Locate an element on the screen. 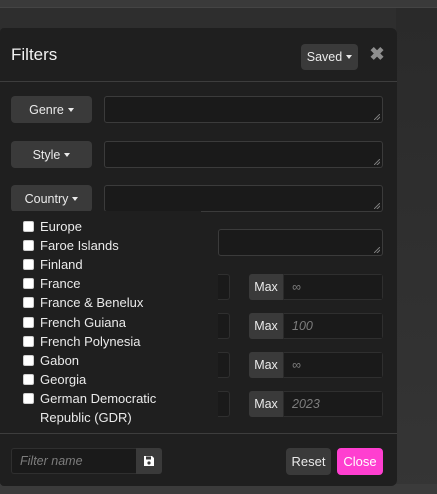  country-option-label: French Guiana is located at coordinates (83, 322).